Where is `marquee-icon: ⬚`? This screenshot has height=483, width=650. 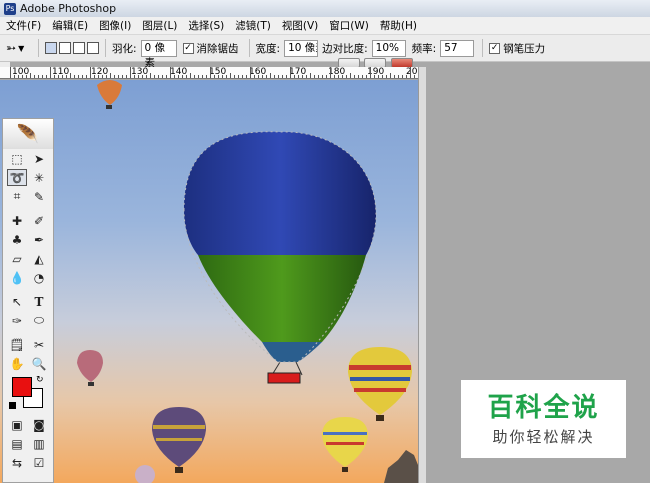 marquee-icon: ⬚ is located at coordinates (17, 158).